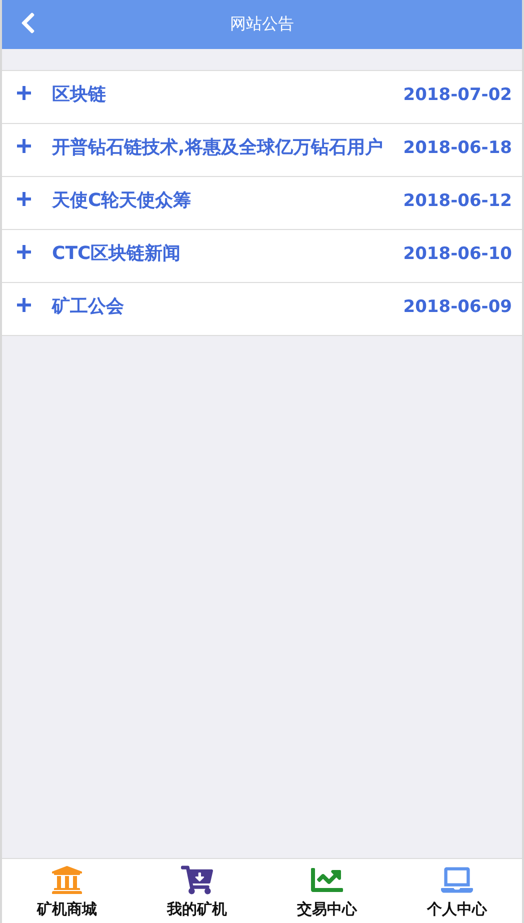  I want to click on tab-button: 个人中心, so click(457, 891).